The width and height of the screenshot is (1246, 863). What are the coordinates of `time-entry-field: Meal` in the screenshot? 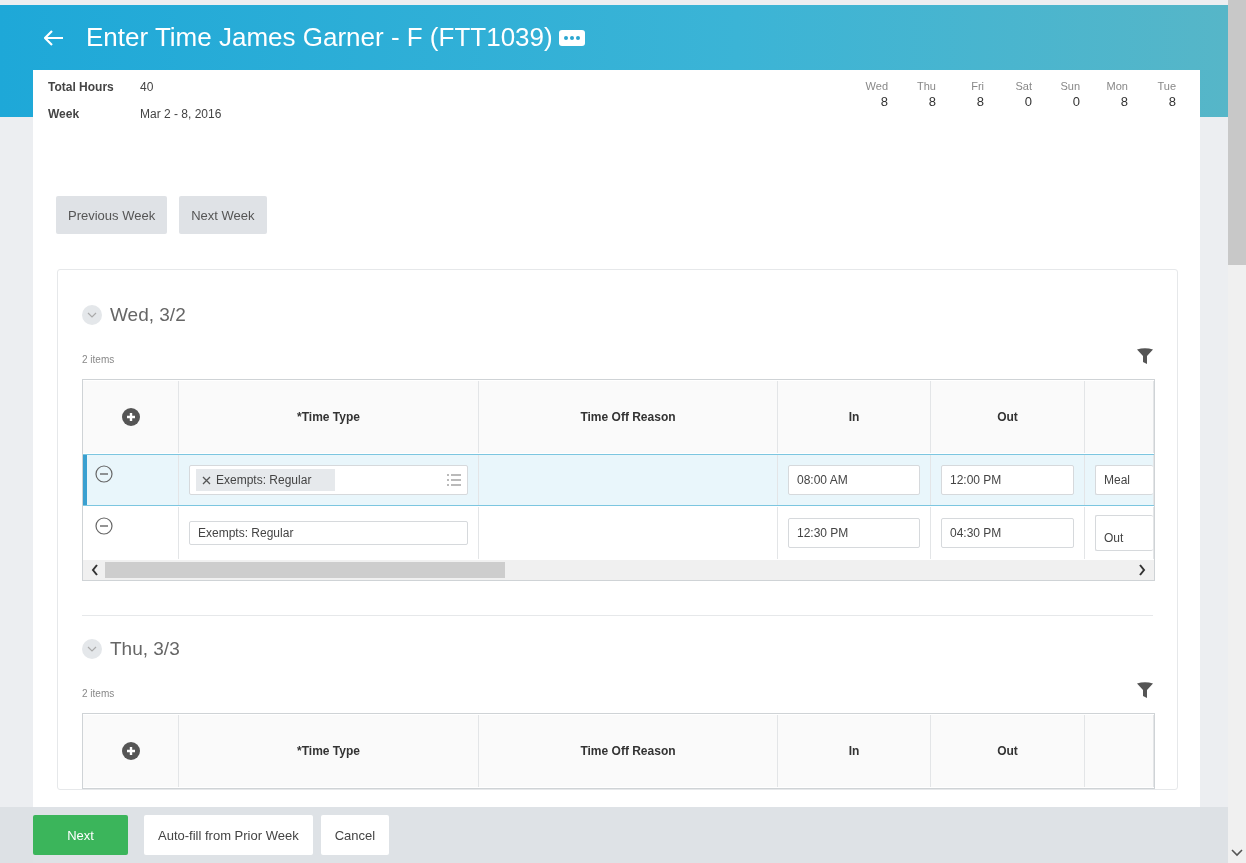 It's located at (1124, 480).